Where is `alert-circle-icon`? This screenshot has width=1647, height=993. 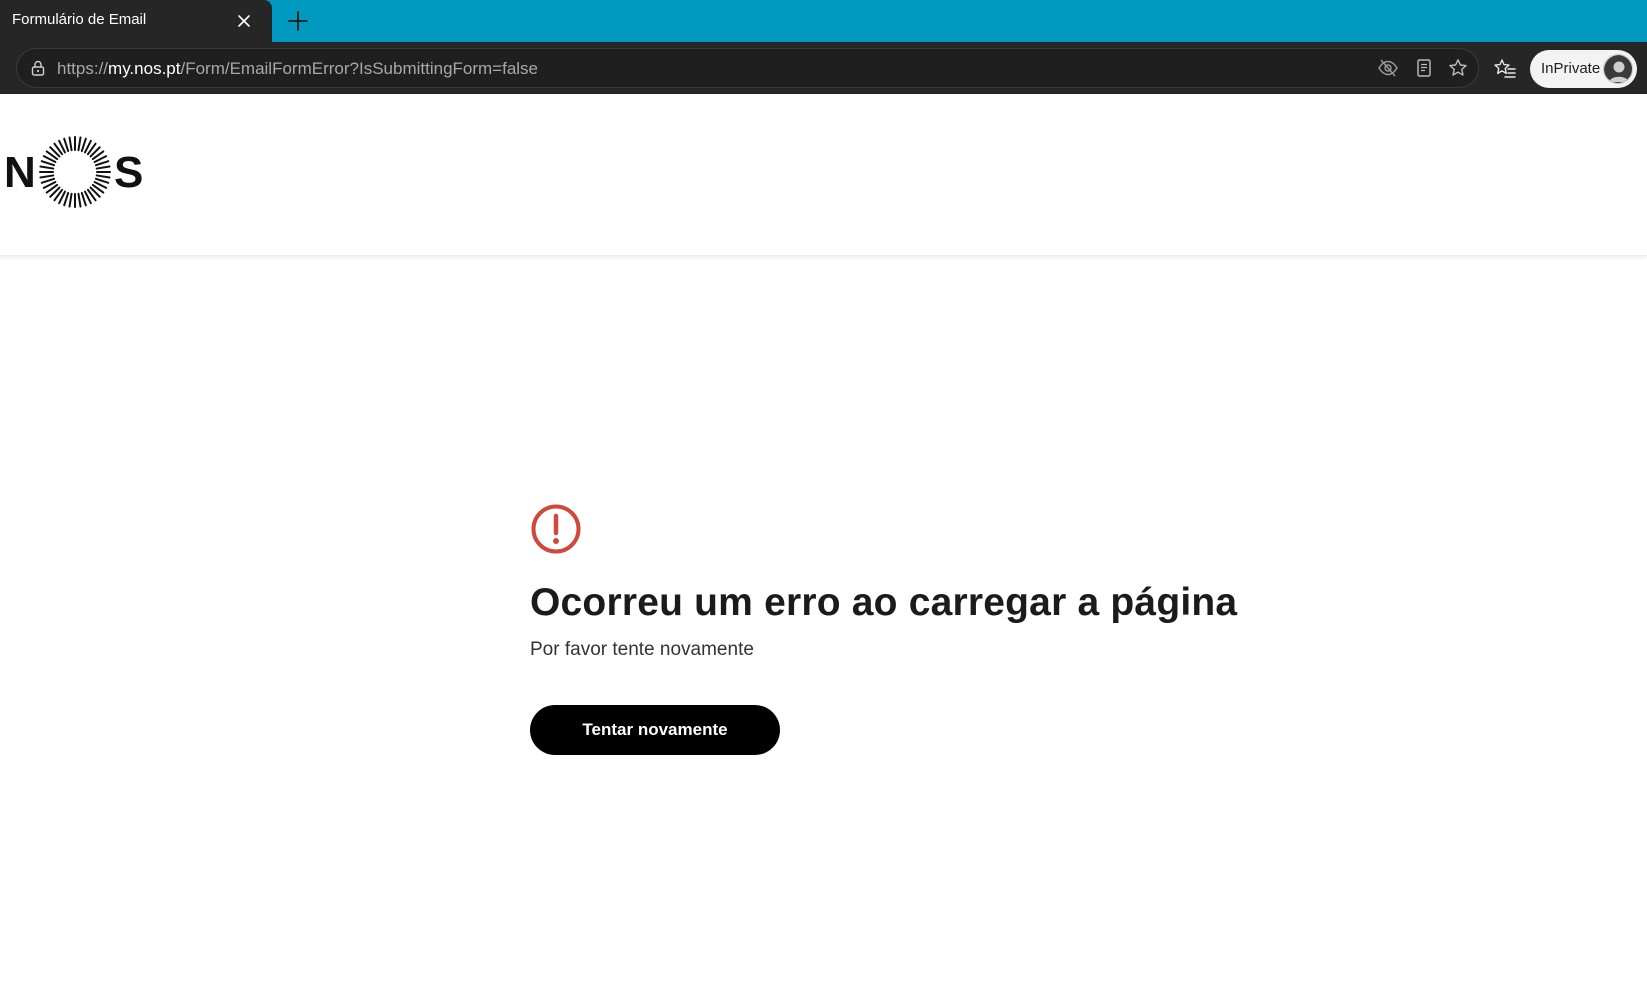 alert-circle-icon is located at coordinates (556, 529).